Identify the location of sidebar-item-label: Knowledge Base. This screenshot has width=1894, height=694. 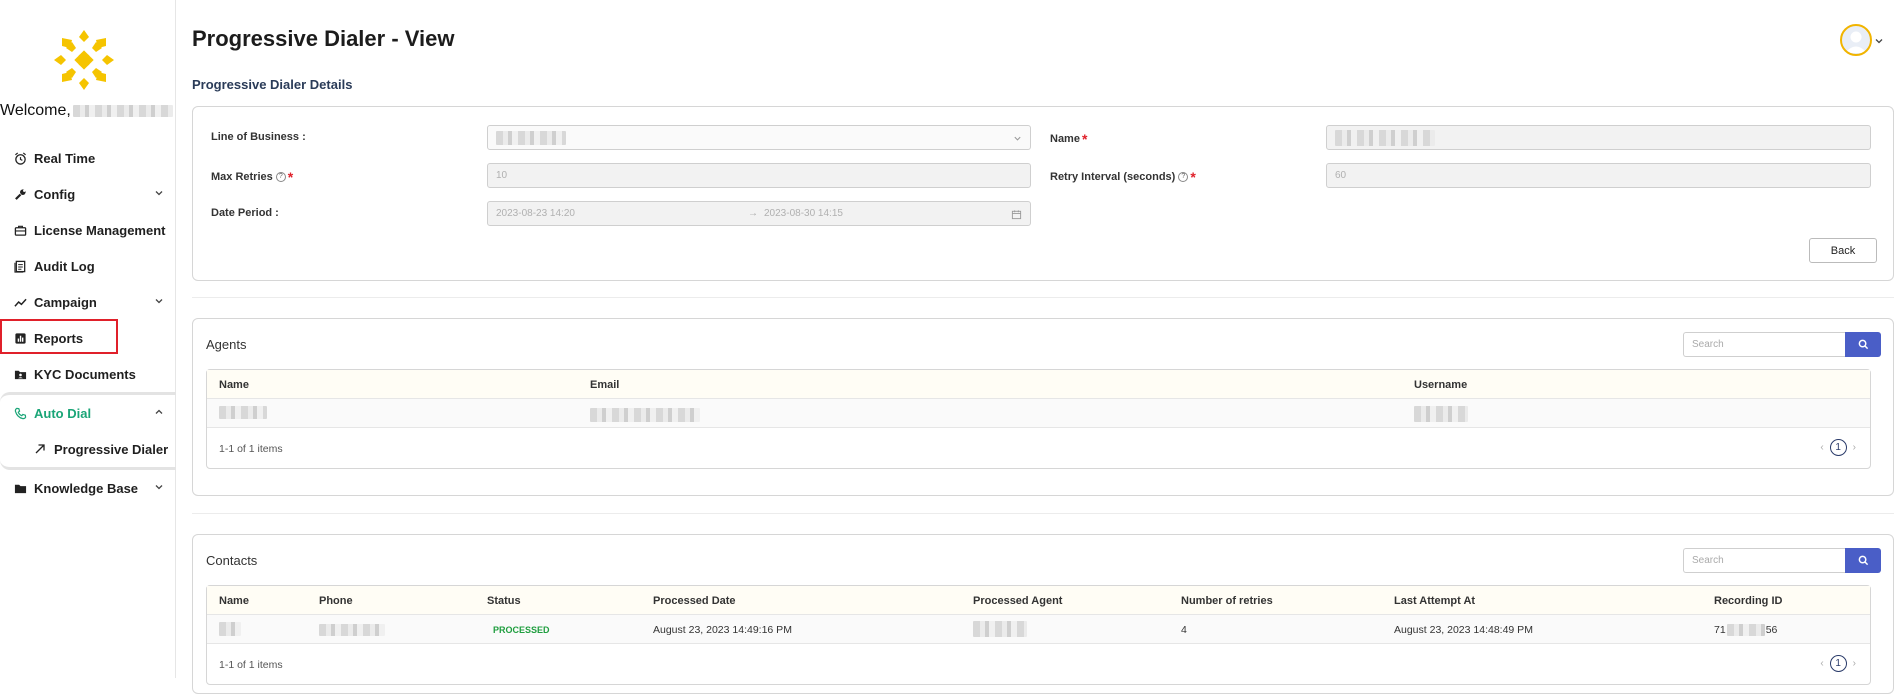
(86, 488).